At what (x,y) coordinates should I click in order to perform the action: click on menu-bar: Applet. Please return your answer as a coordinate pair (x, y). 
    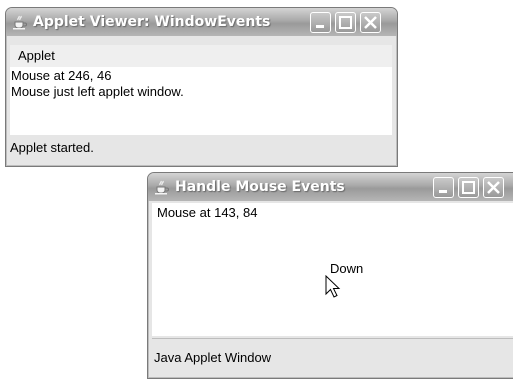
    Looking at the image, I should click on (201, 56).